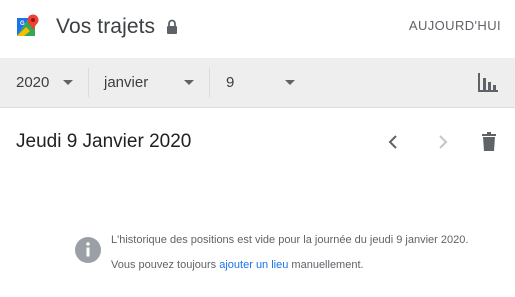 Image resolution: width=515 pixels, height=297 pixels. I want to click on year-select: 2020, so click(44, 82).